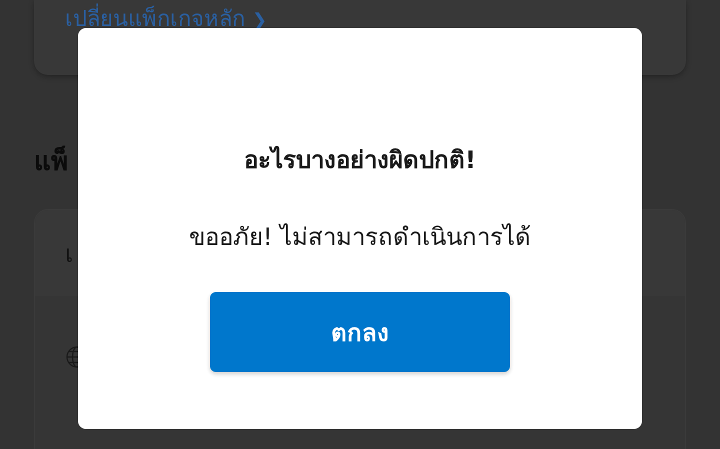  Describe the element at coordinates (360, 237) in the screenshot. I see `dialog-message: ขออภัย! ไม่สามารถดำเนินการได้` at that location.